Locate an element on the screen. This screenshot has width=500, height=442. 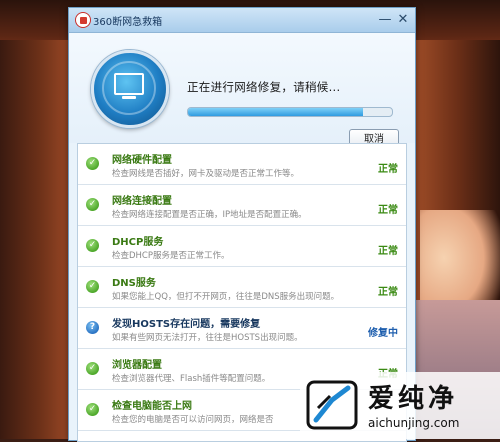
check-item-title: 浏览器配置 is located at coordinates (137, 365).